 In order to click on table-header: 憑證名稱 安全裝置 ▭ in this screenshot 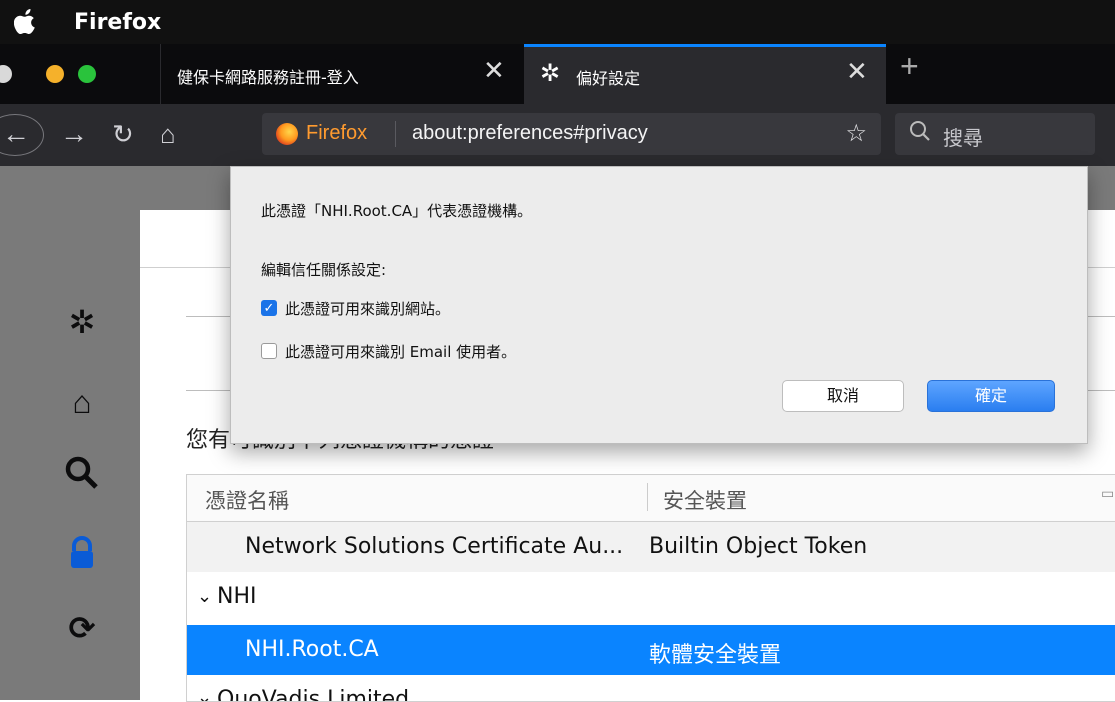, I will do `click(651, 498)`.